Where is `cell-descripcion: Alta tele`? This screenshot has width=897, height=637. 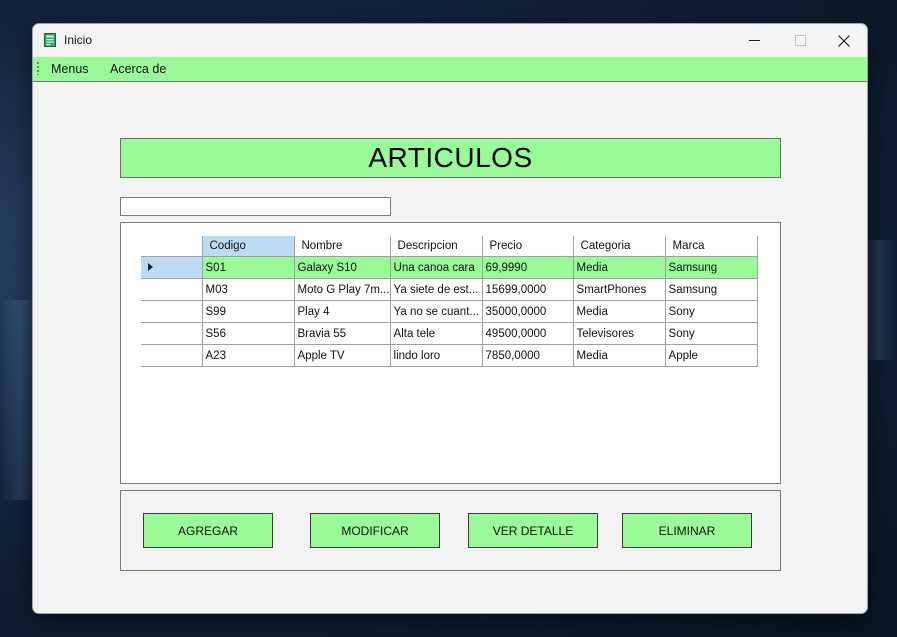
cell-descripcion: Alta tele is located at coordinates (436, 333).